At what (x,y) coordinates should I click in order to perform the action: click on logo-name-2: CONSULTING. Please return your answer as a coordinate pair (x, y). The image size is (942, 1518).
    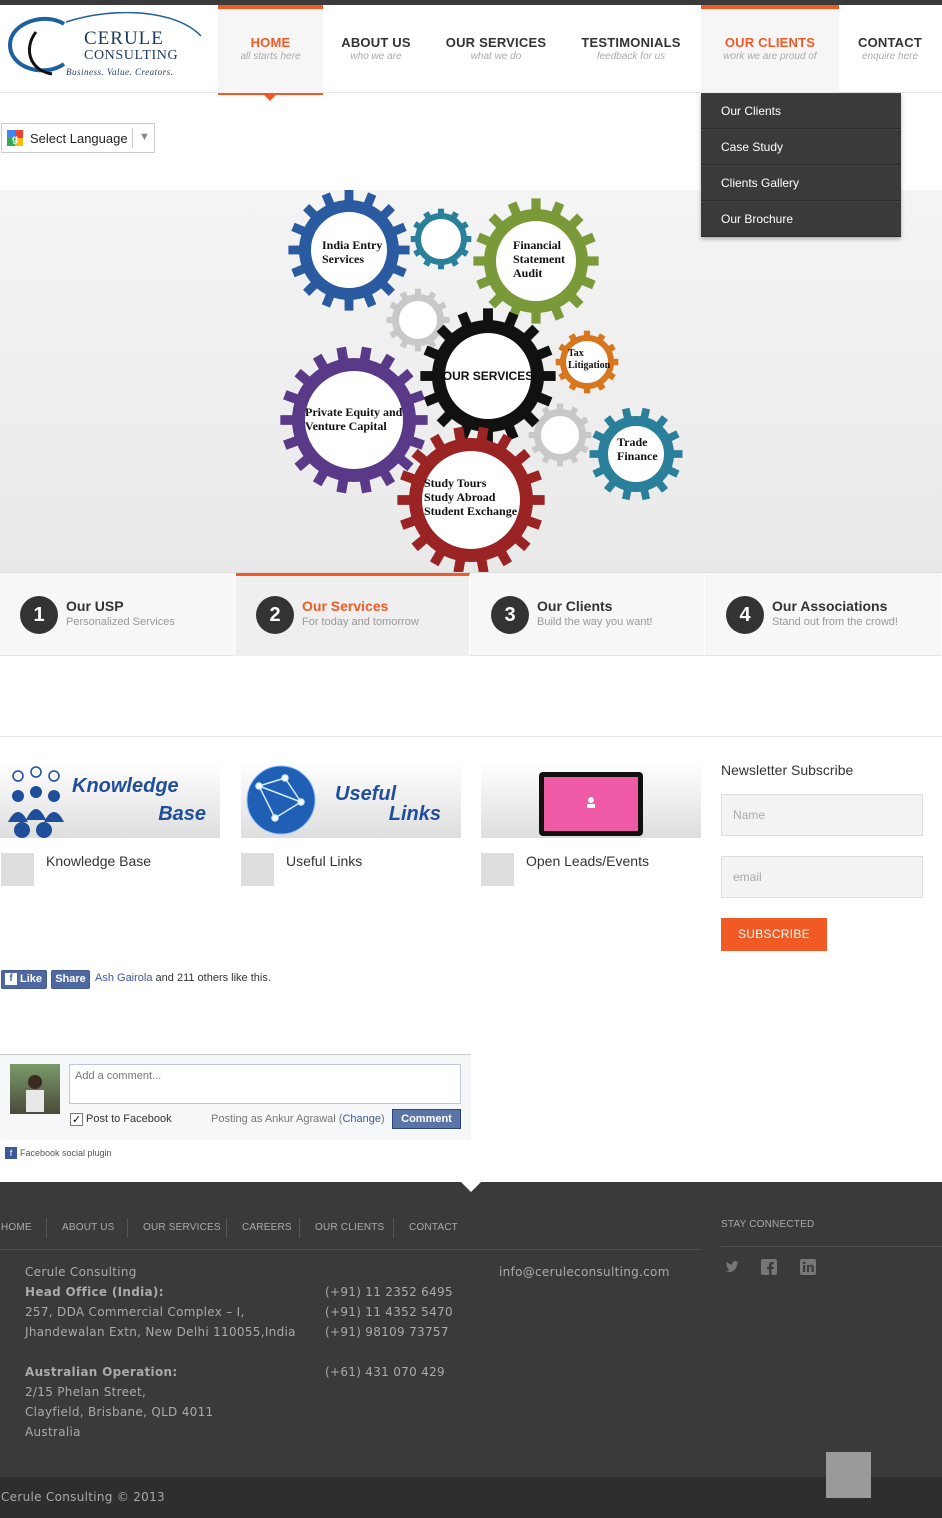
    Looking at the image, I should click on (131, 55).